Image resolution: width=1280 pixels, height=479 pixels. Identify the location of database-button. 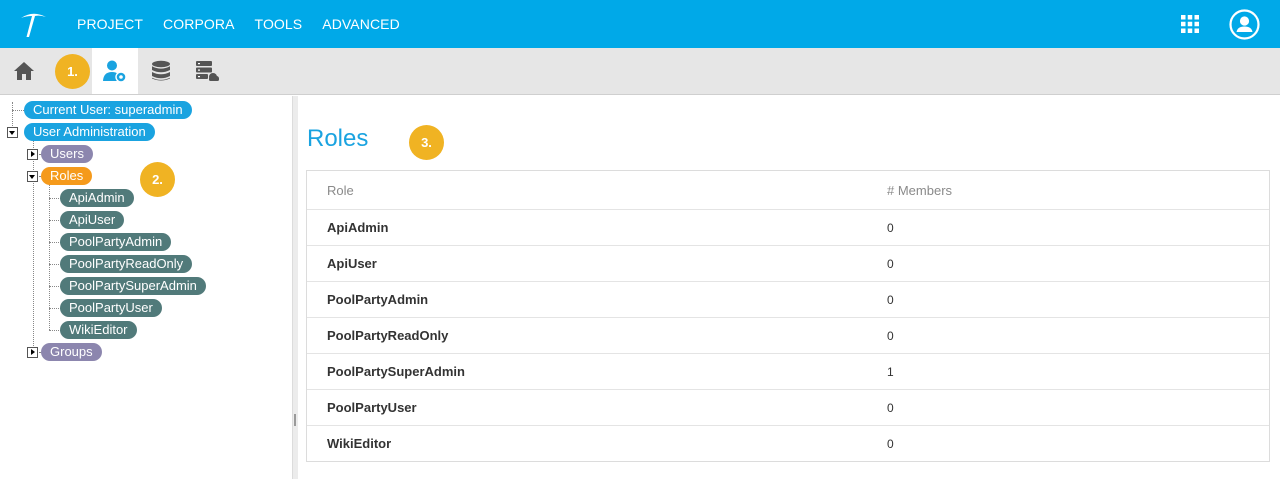
(161, 71).